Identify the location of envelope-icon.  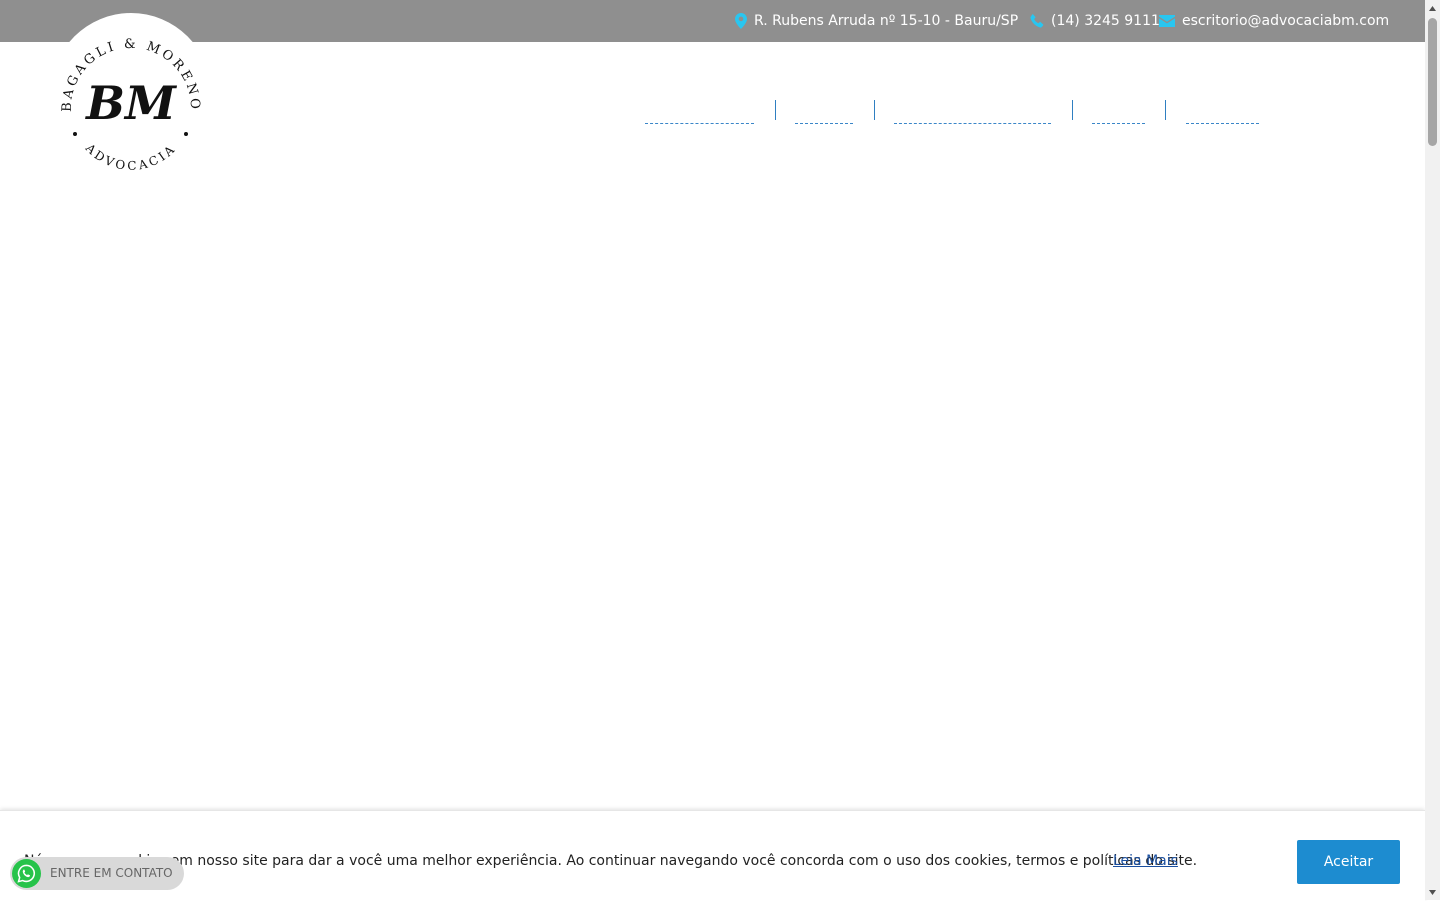
(1167, 21).